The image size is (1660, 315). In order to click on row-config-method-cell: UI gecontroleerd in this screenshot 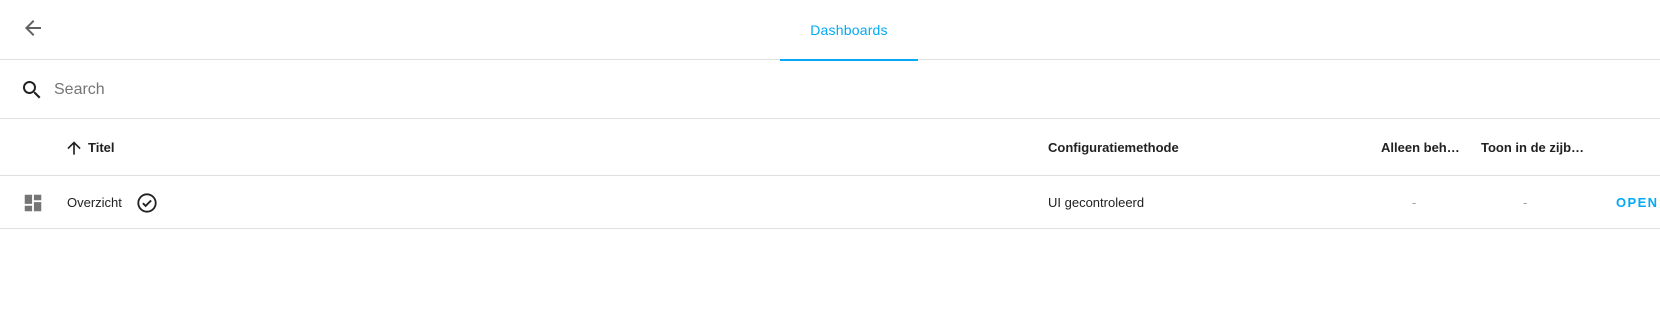, I will do `click(1096, 202)`.